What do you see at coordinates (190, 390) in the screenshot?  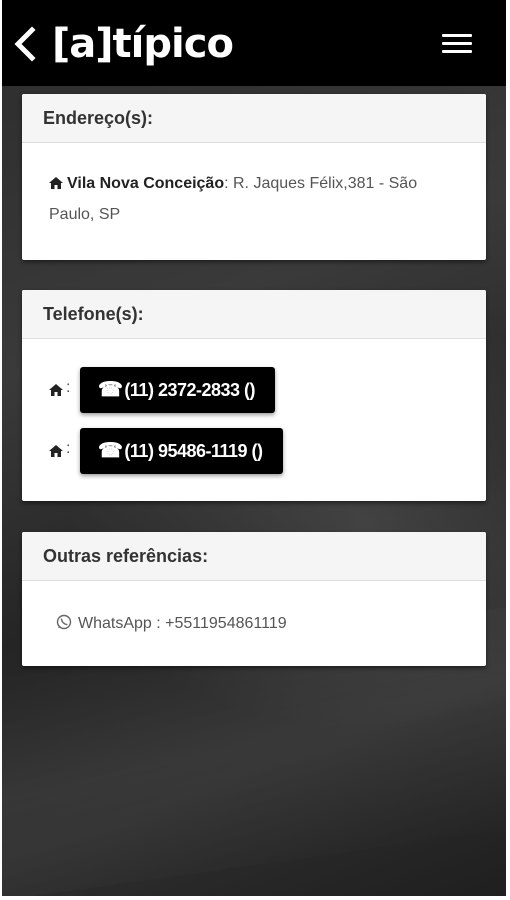 I see `phone-number-label: (11) 2372-2833 ()` at bounding box center [190, 390].